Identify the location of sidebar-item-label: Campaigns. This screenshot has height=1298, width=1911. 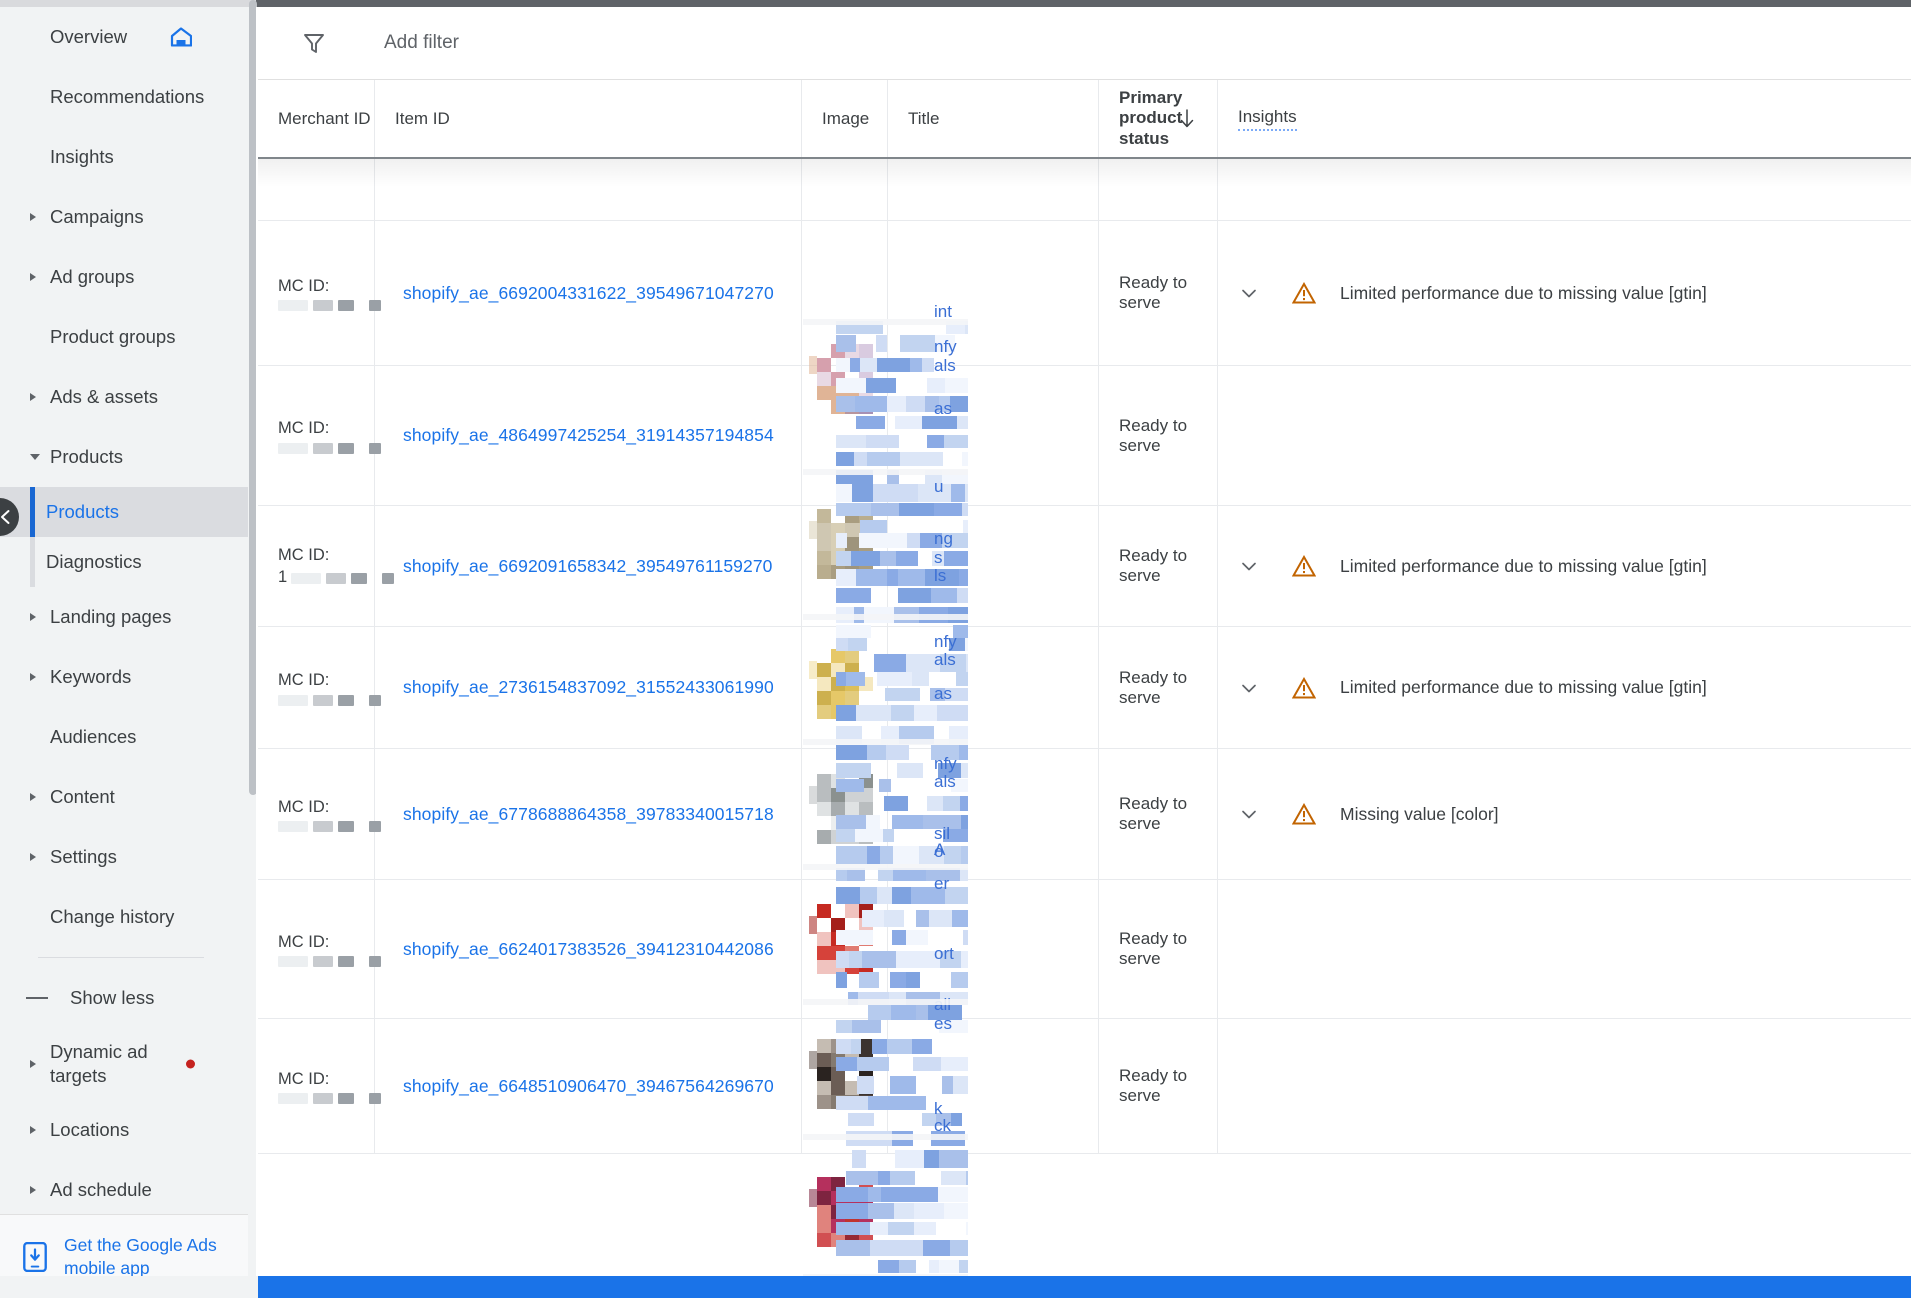
(97, 216).